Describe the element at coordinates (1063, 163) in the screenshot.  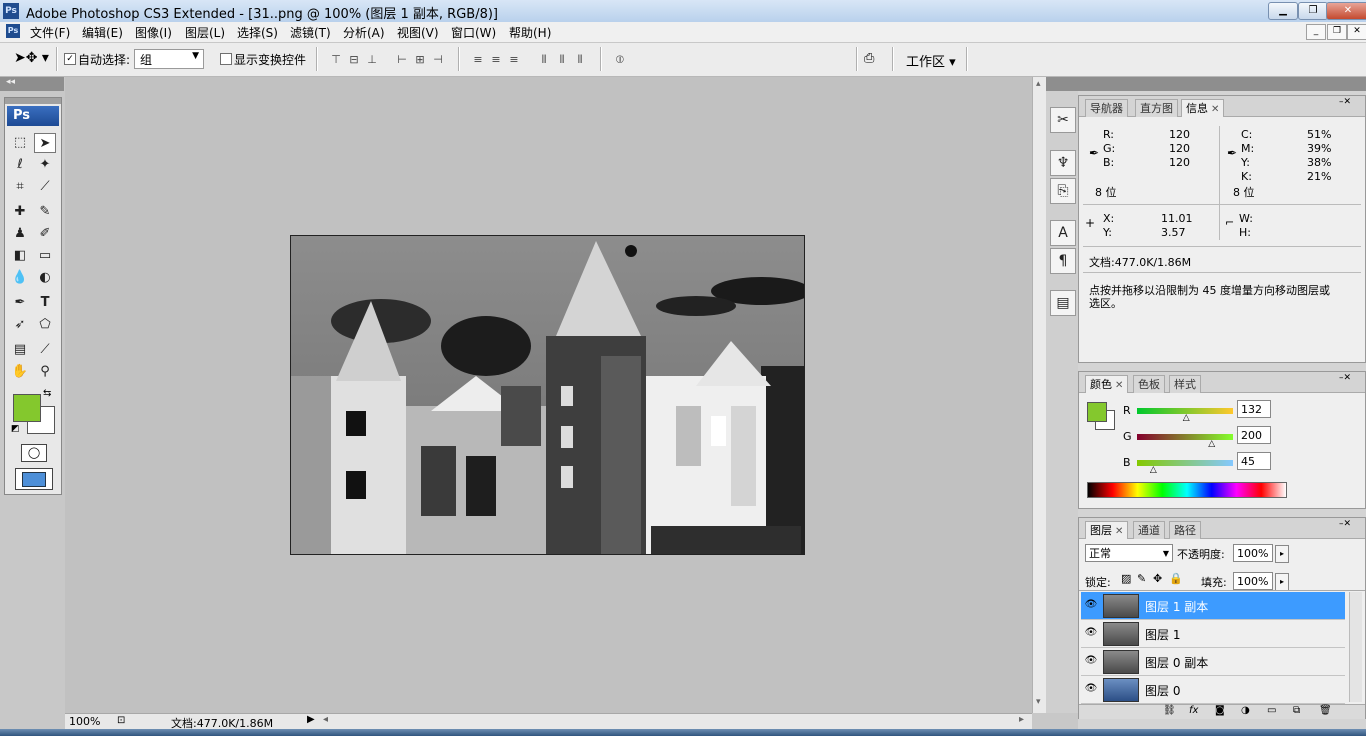
I see `brushes-icon: ♆` at that location.